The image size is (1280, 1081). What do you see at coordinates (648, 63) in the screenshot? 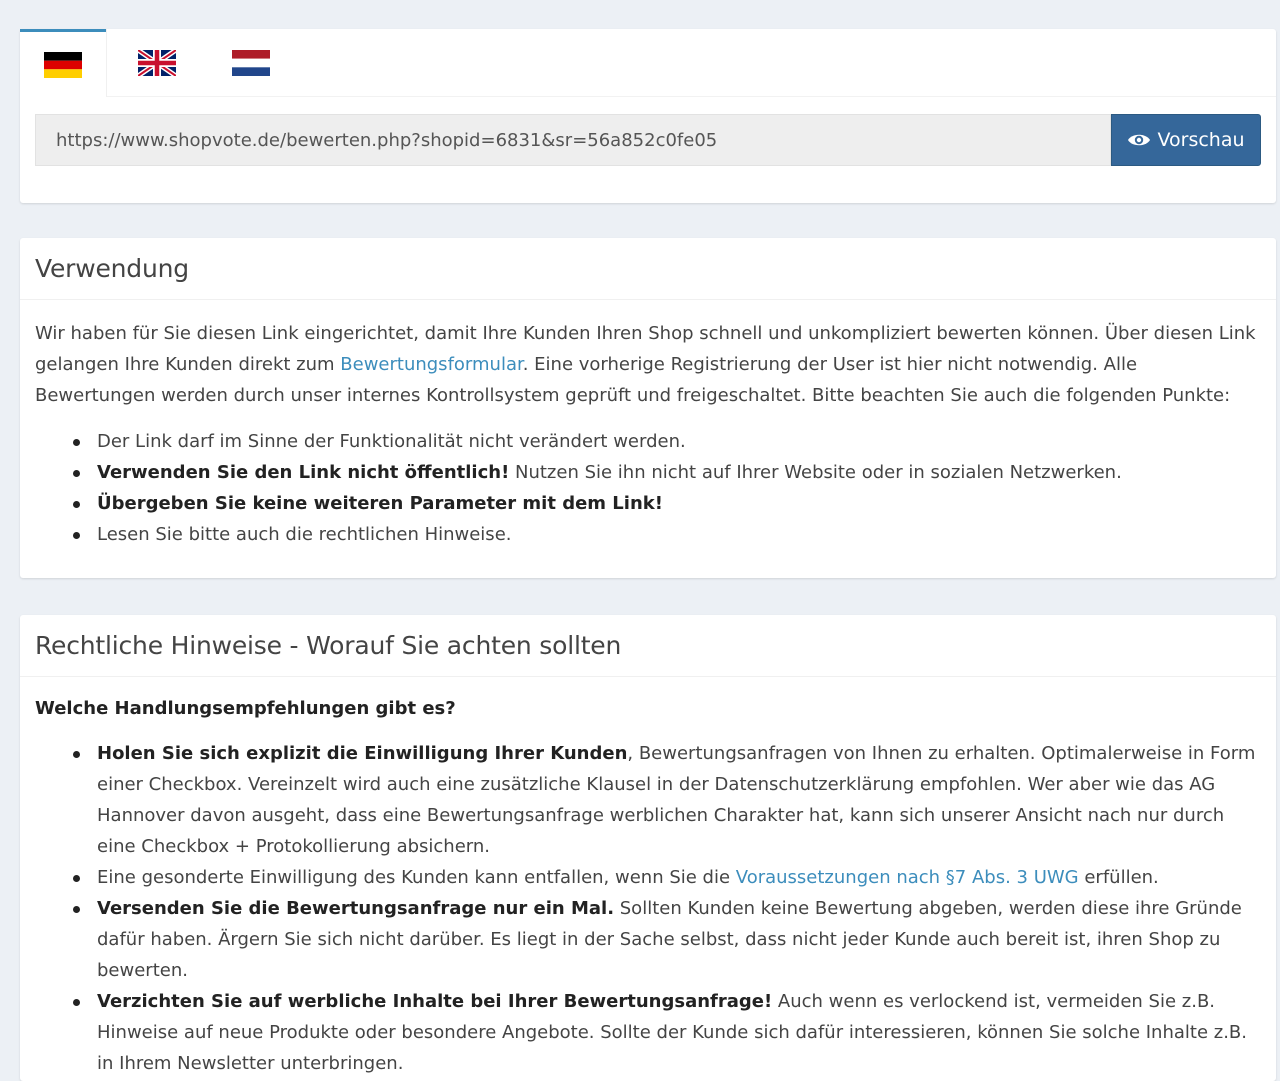
I see `language-tabs` at bounding box center [648, 63].